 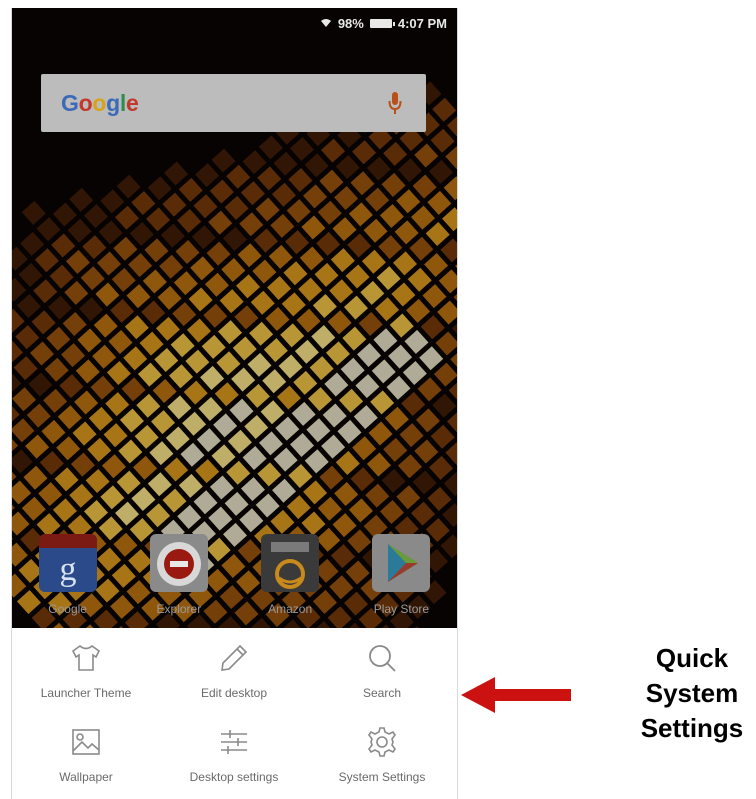 I want to click on red-arrow-pointer, so click(x=516, y=695).